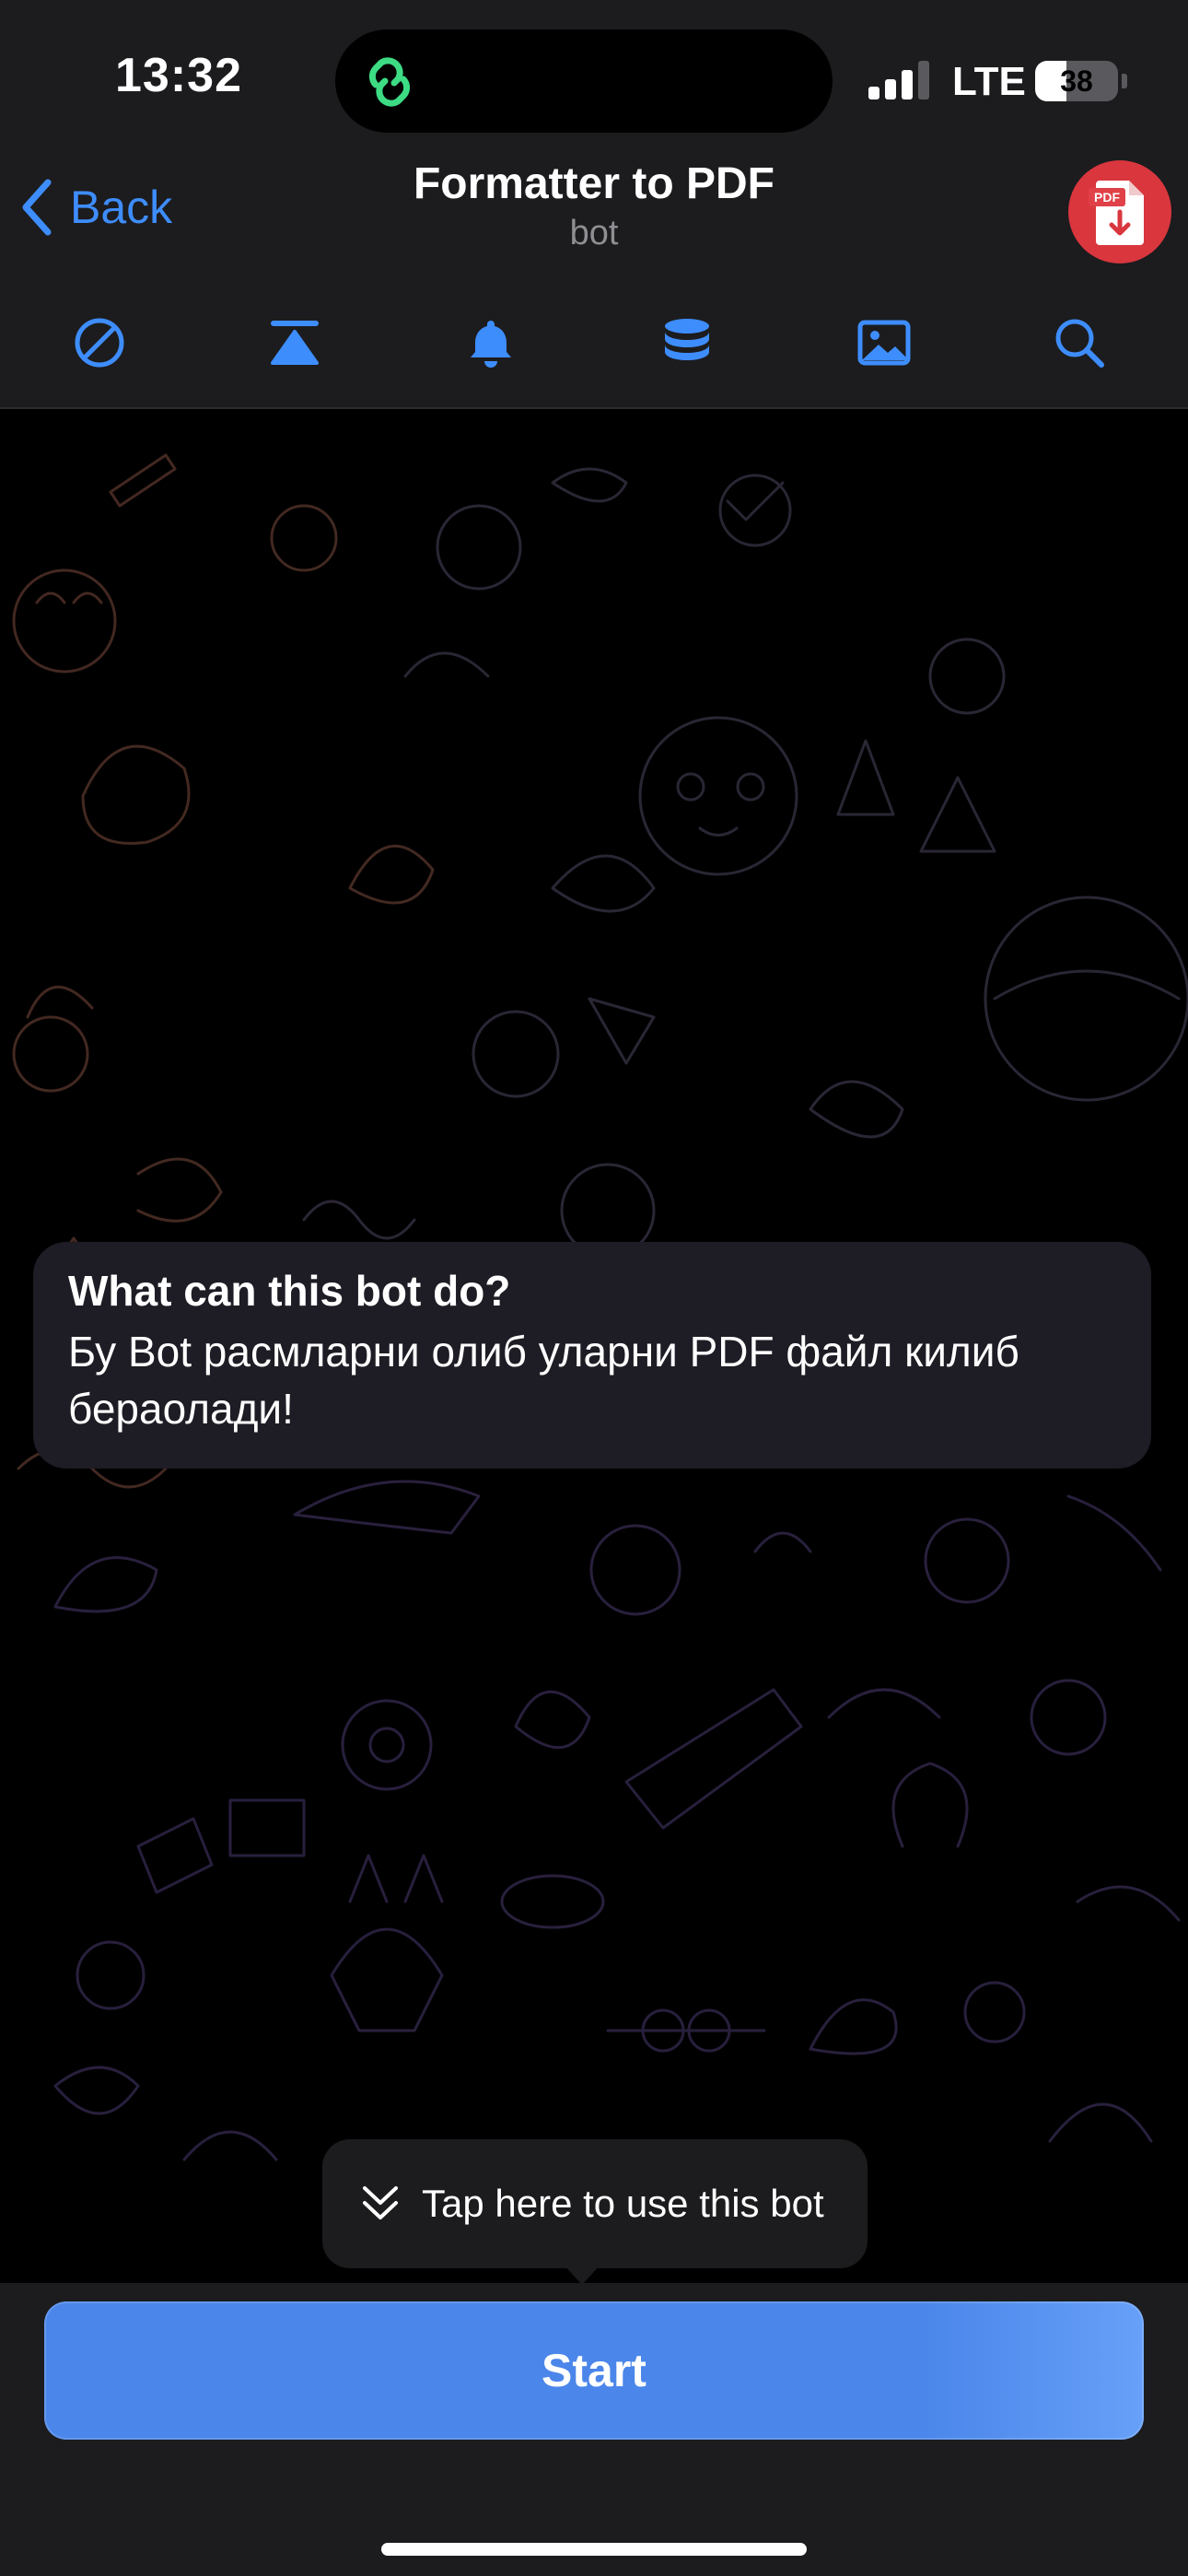 This screenshot has width=1188, height=2576. I want to click on bubble-title: What can this bot do?, so click(289, 1291).